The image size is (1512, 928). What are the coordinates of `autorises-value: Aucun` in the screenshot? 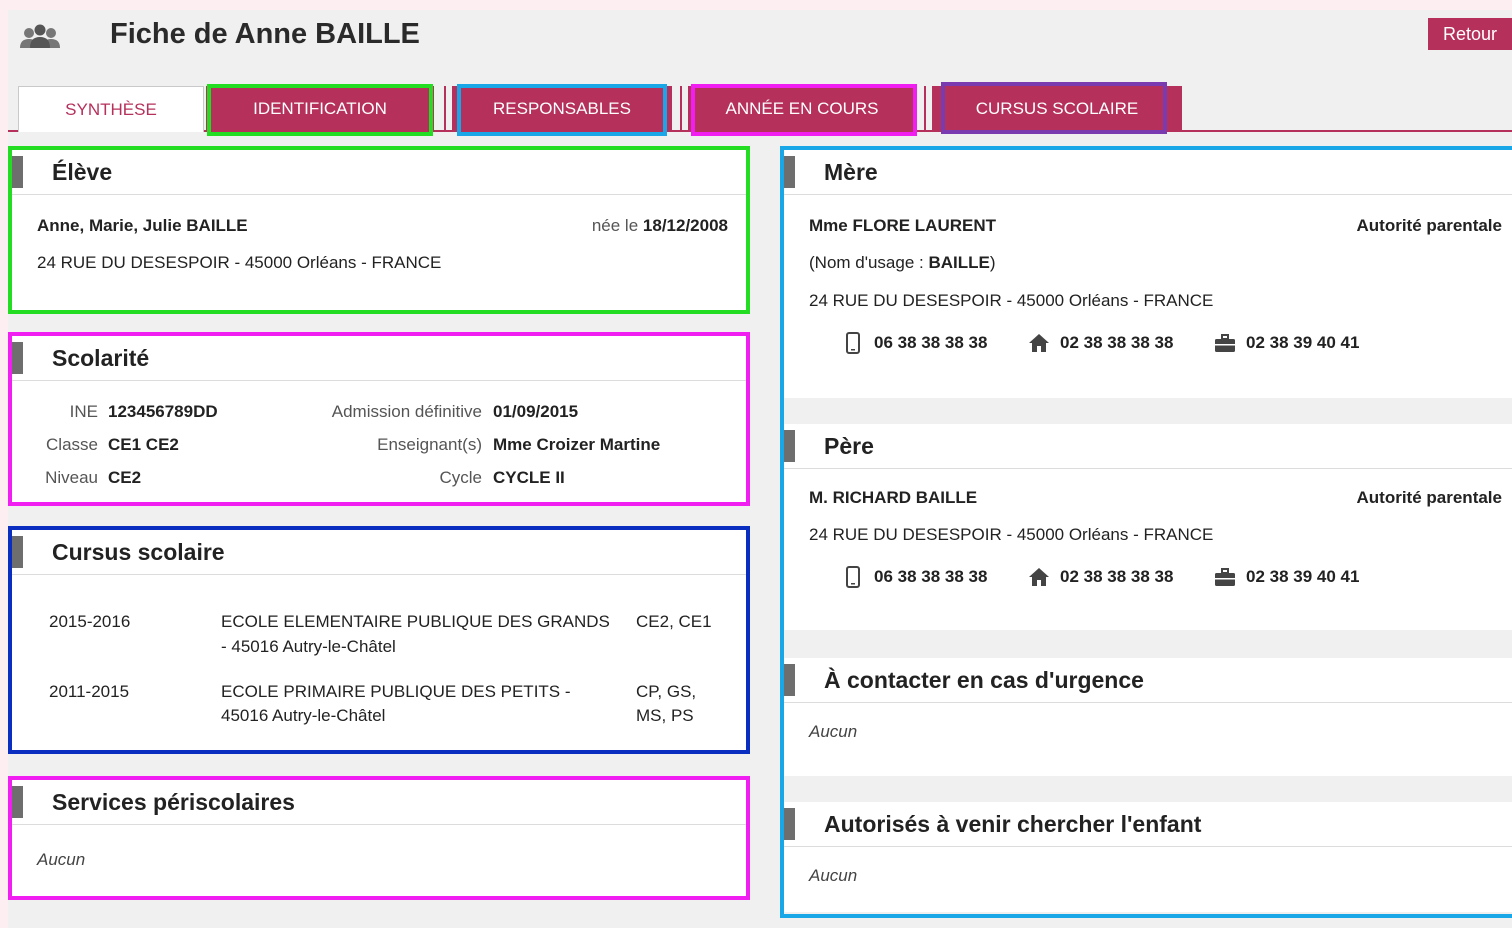 It's located at (833, 875).